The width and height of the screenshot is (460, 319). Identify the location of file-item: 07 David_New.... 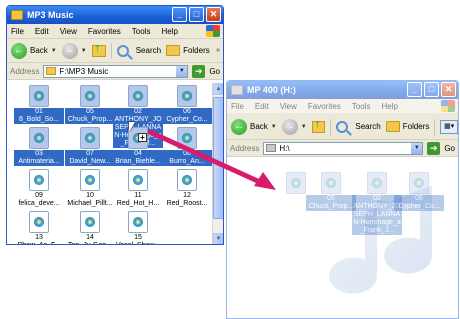
(90, 146).